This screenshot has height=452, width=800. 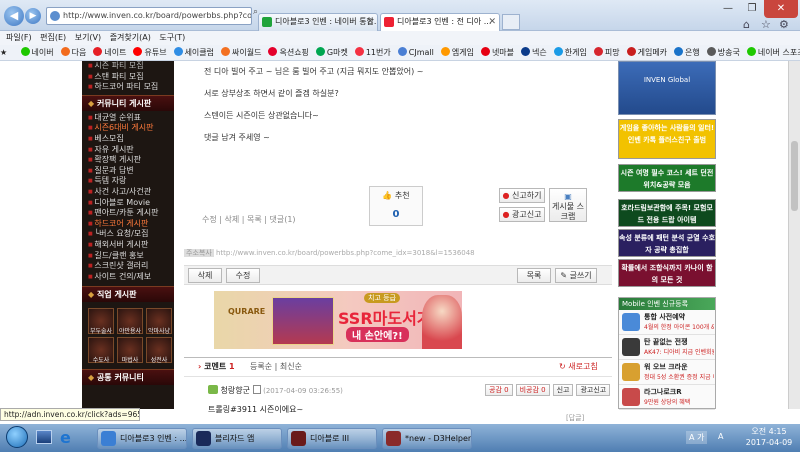 I want to click on sidebar-item: 해외서버 게시판, so click(x=128, y=245).